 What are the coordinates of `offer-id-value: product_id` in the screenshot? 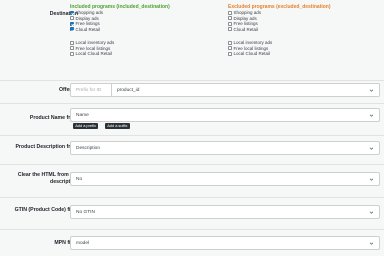 It's located at (128, 90).